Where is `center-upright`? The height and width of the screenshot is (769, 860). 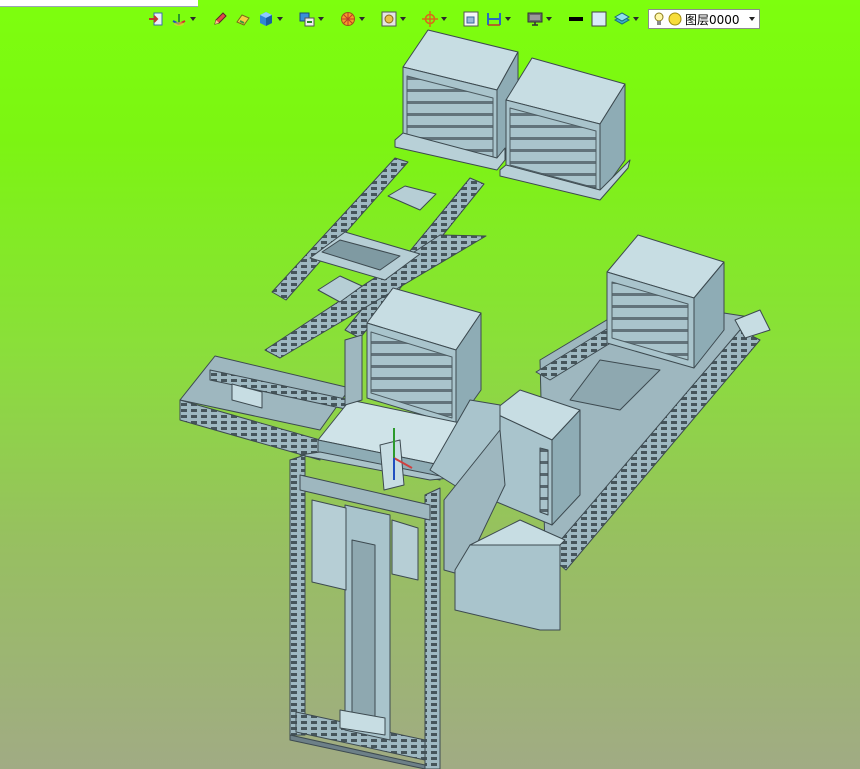 center-upright is located at coordinates (353, 370).